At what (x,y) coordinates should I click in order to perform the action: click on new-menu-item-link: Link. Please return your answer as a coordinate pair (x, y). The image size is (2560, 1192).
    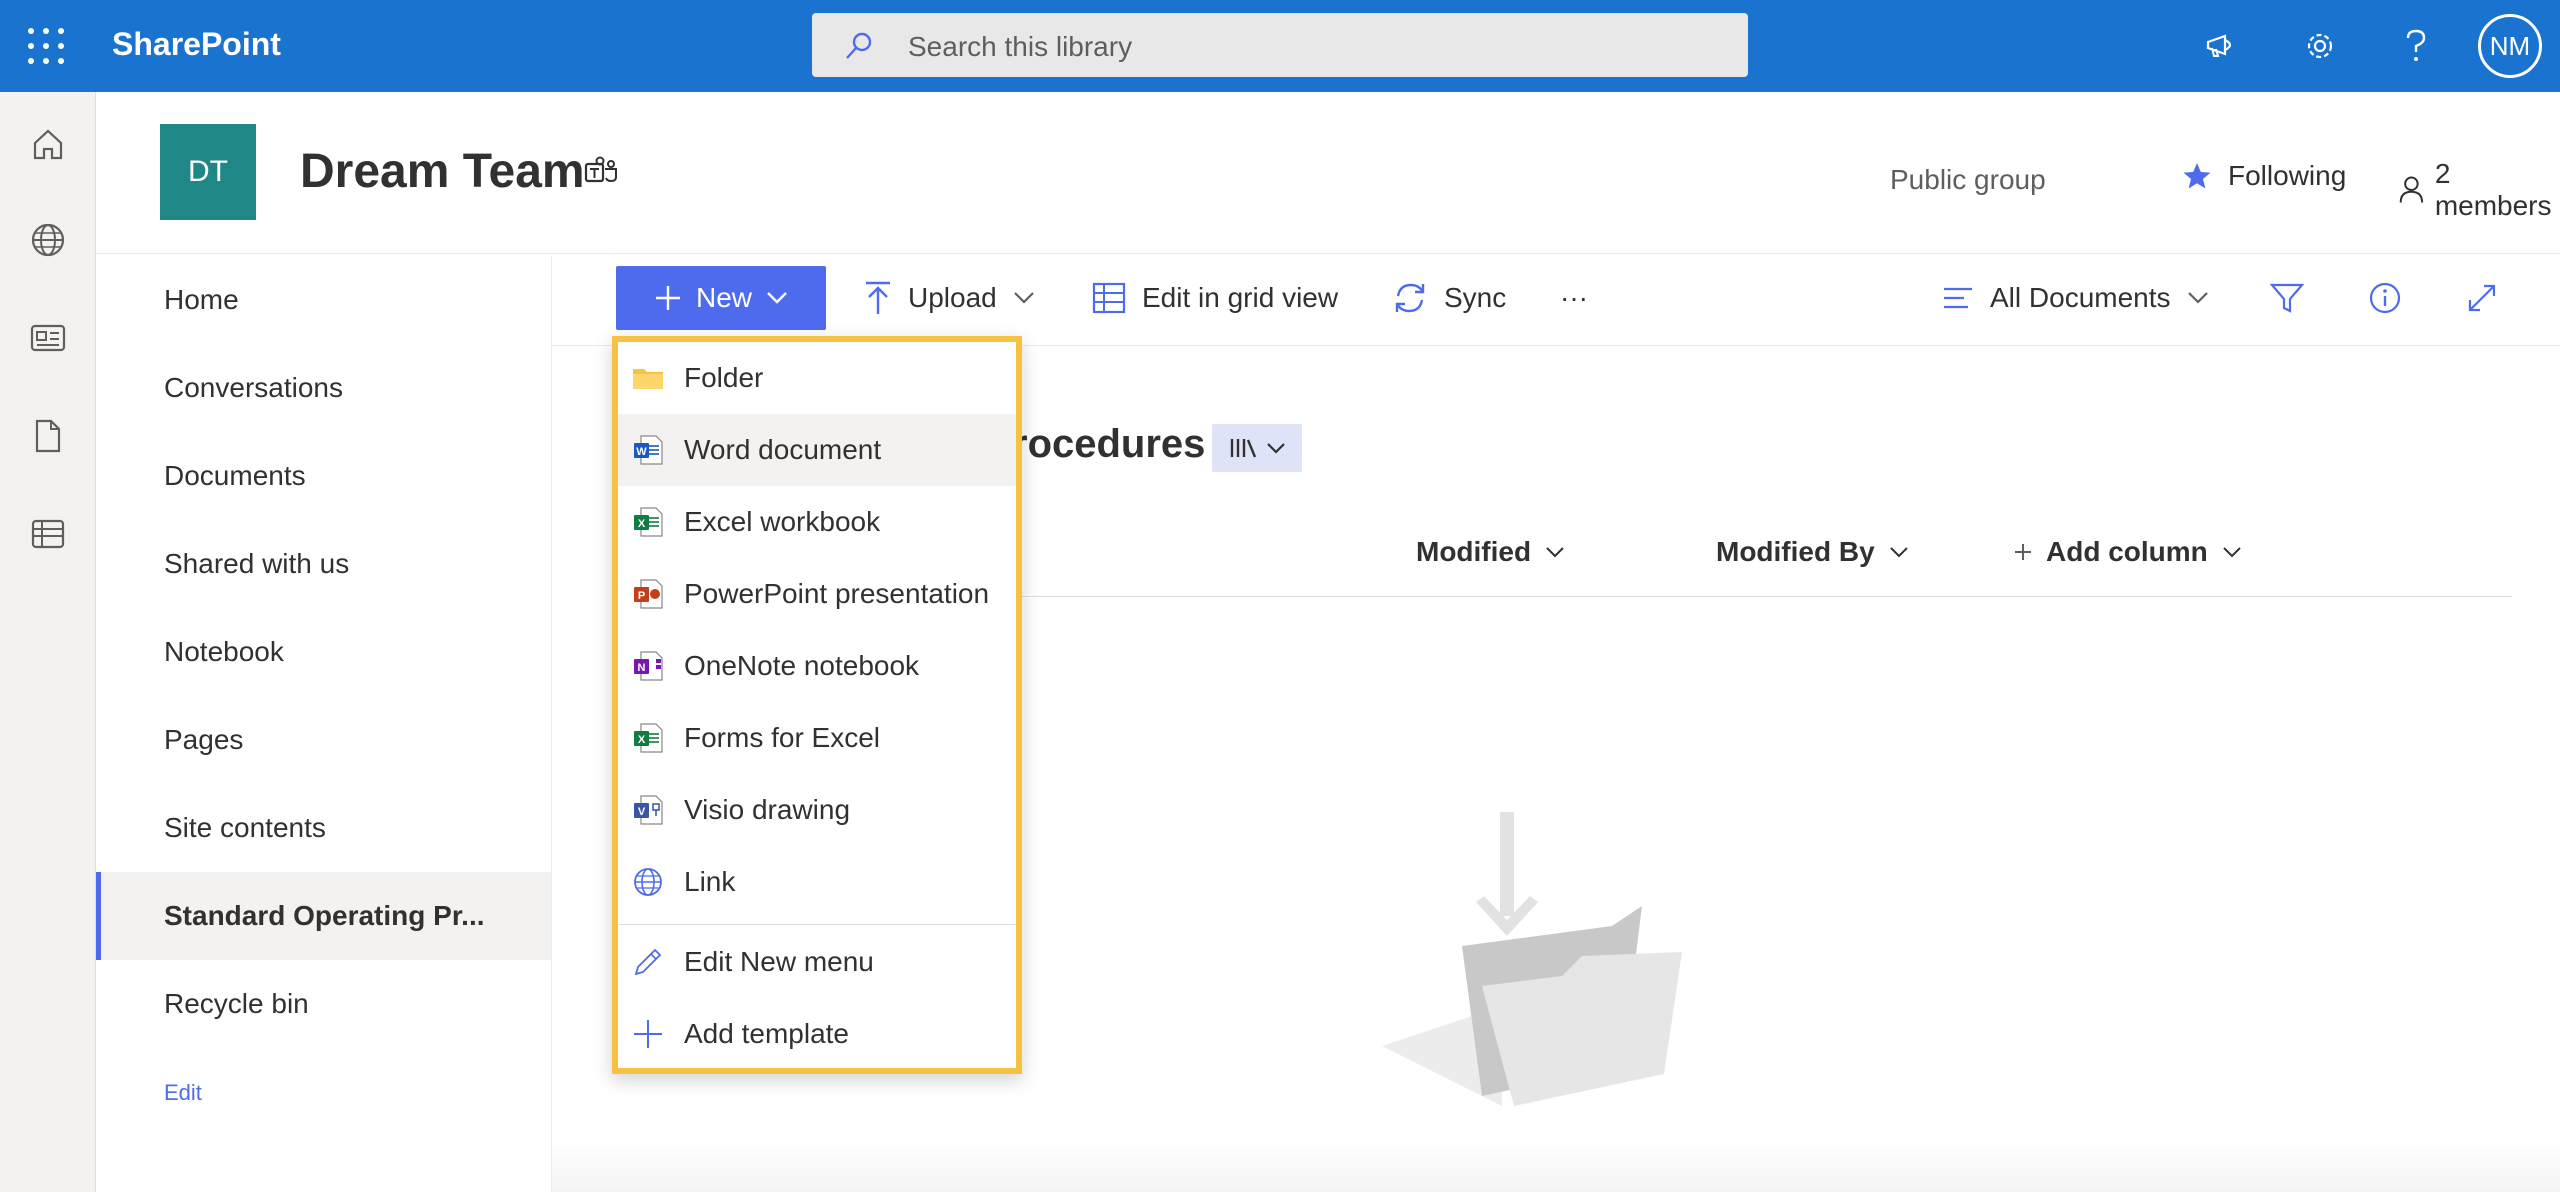
    Looking at the image, I should click on (817, 882).